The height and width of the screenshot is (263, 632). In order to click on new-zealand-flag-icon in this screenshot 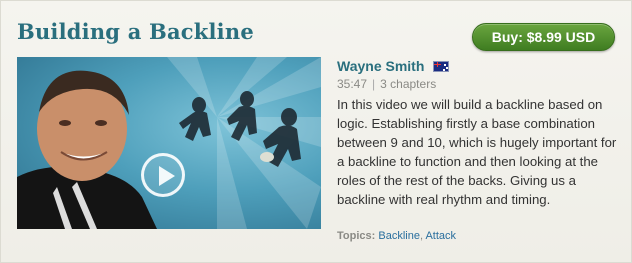, I will do `click(441, 66)`.